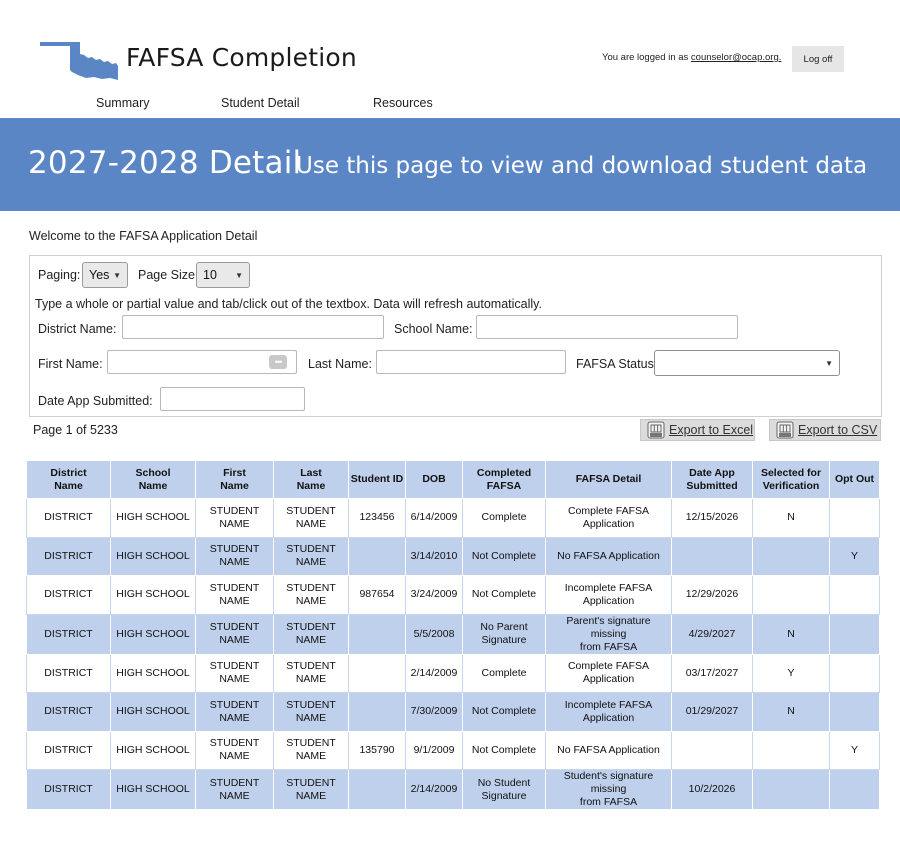  What do you see at coordinates (253, 327) in the screenshot?
I see `district-name-input` at bounding box center [253, 327].